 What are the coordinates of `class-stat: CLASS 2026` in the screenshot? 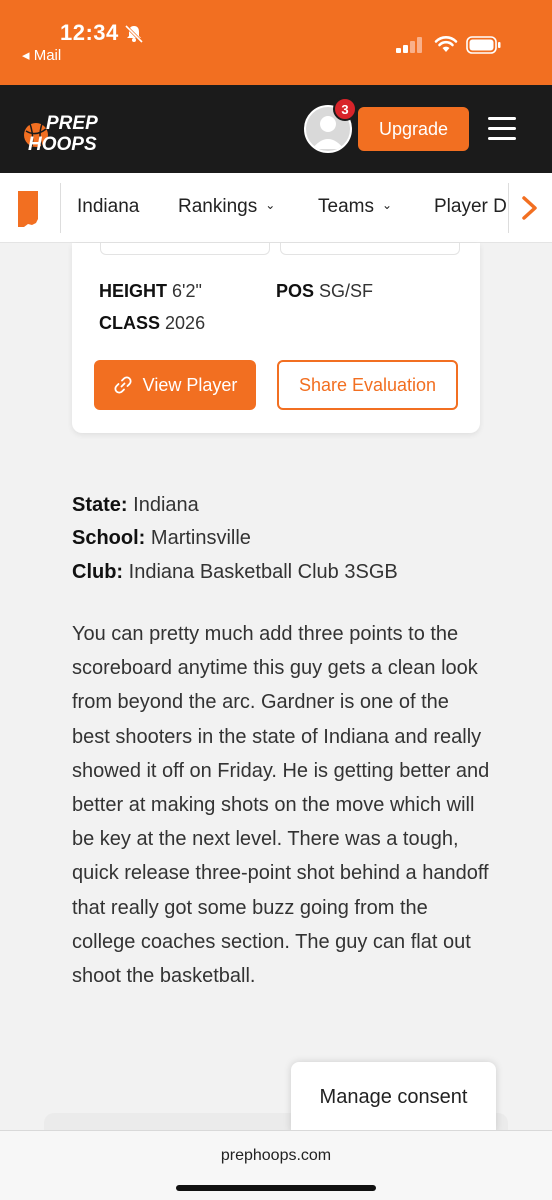 It's located at (152, 323).